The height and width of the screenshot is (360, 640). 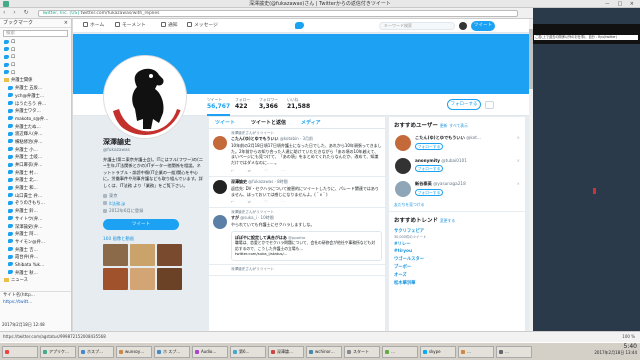 I want to click on bookmark-folder: ニュース, so click(x=35, y=281).